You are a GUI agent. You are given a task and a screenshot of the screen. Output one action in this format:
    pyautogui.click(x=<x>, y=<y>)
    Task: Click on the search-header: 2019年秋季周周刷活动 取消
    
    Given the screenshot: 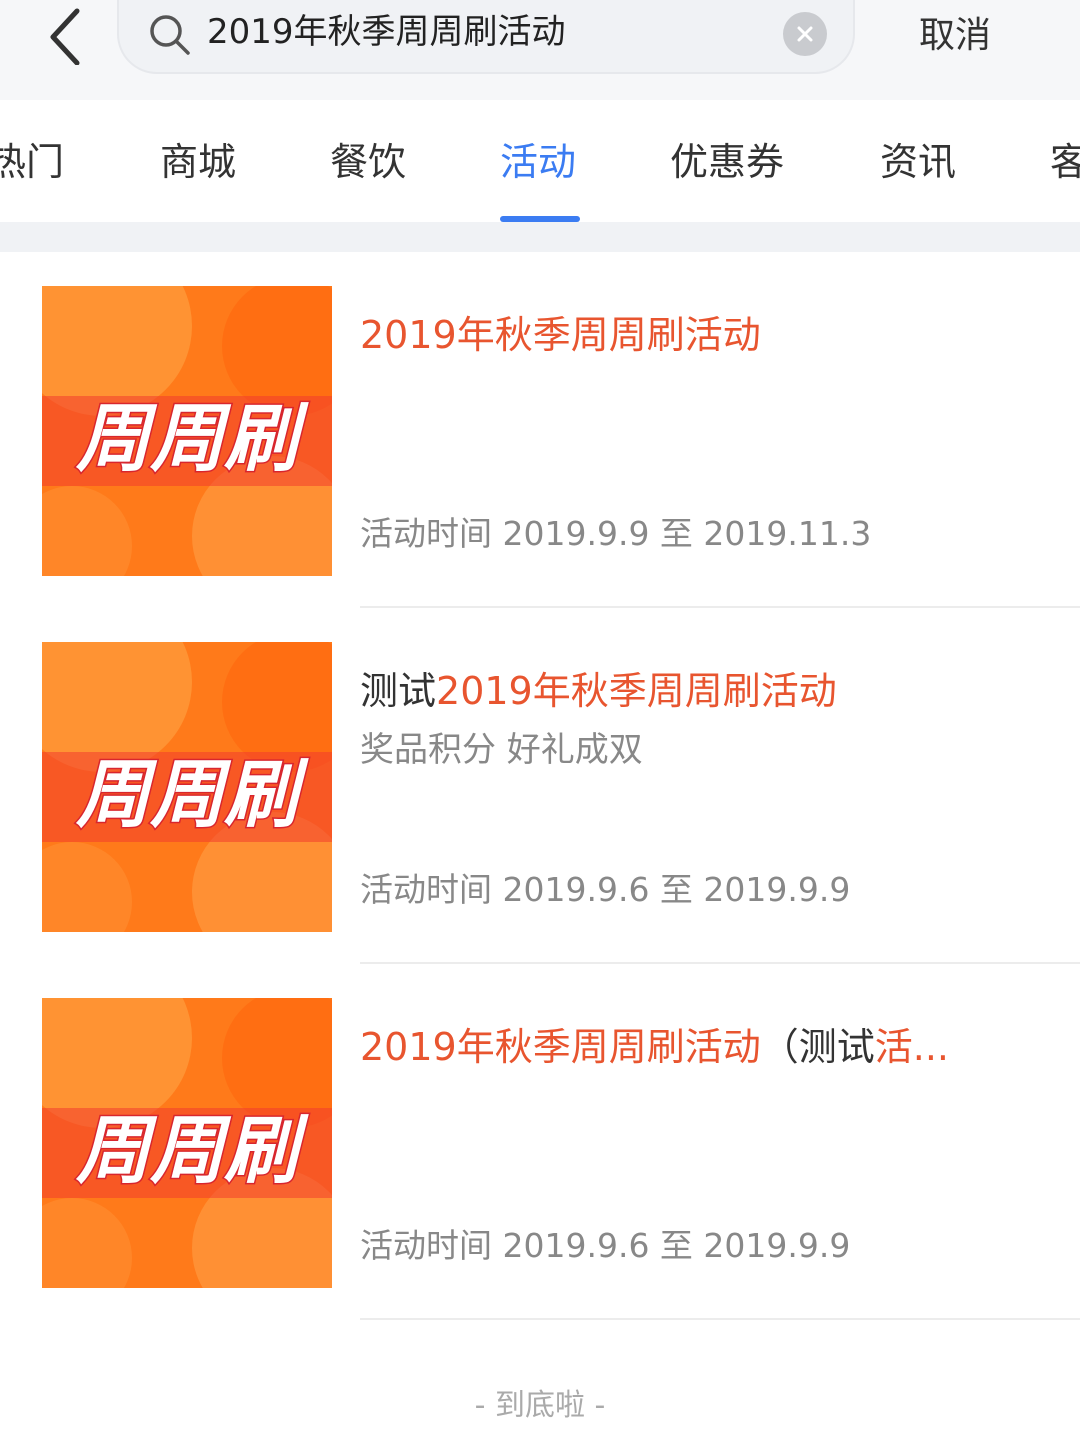 What is the action you would take?
    pyautogui.click(x=540, y=50)
    